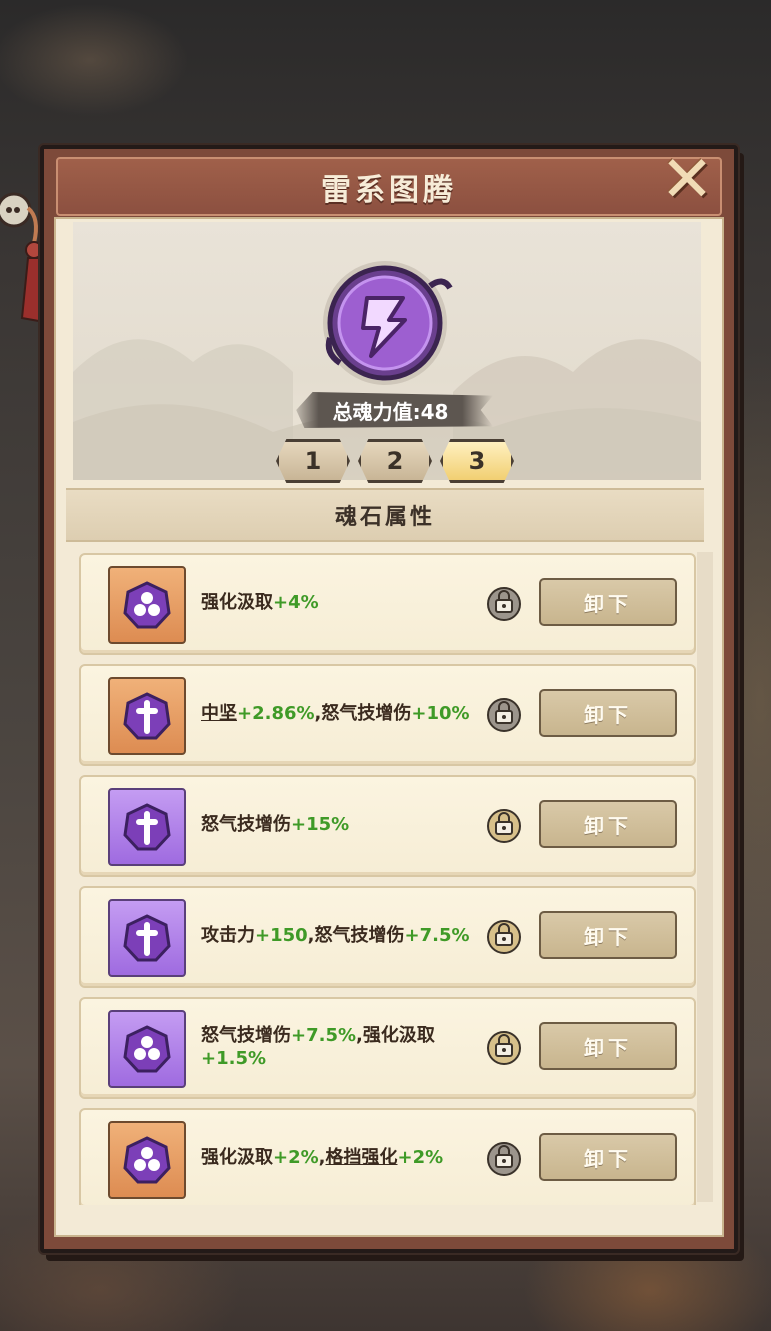  I want to click on panel-header: 雷系图腾, so click(389, 186).